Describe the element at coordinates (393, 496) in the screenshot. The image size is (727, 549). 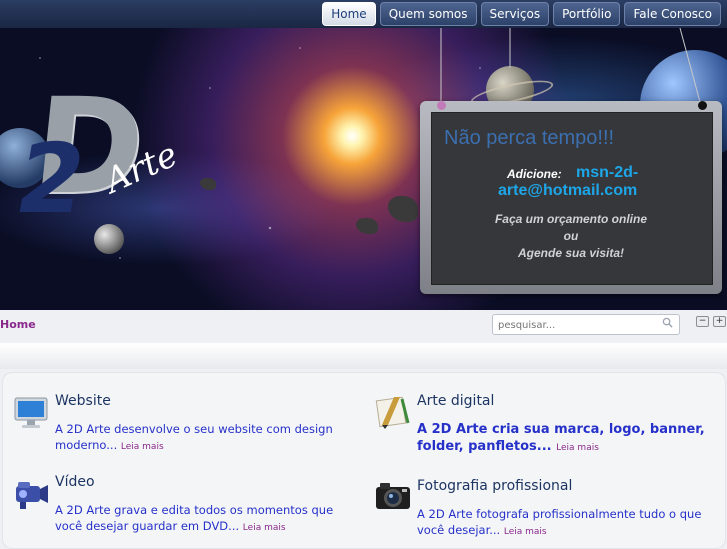
I see `camera-icon` at that location.